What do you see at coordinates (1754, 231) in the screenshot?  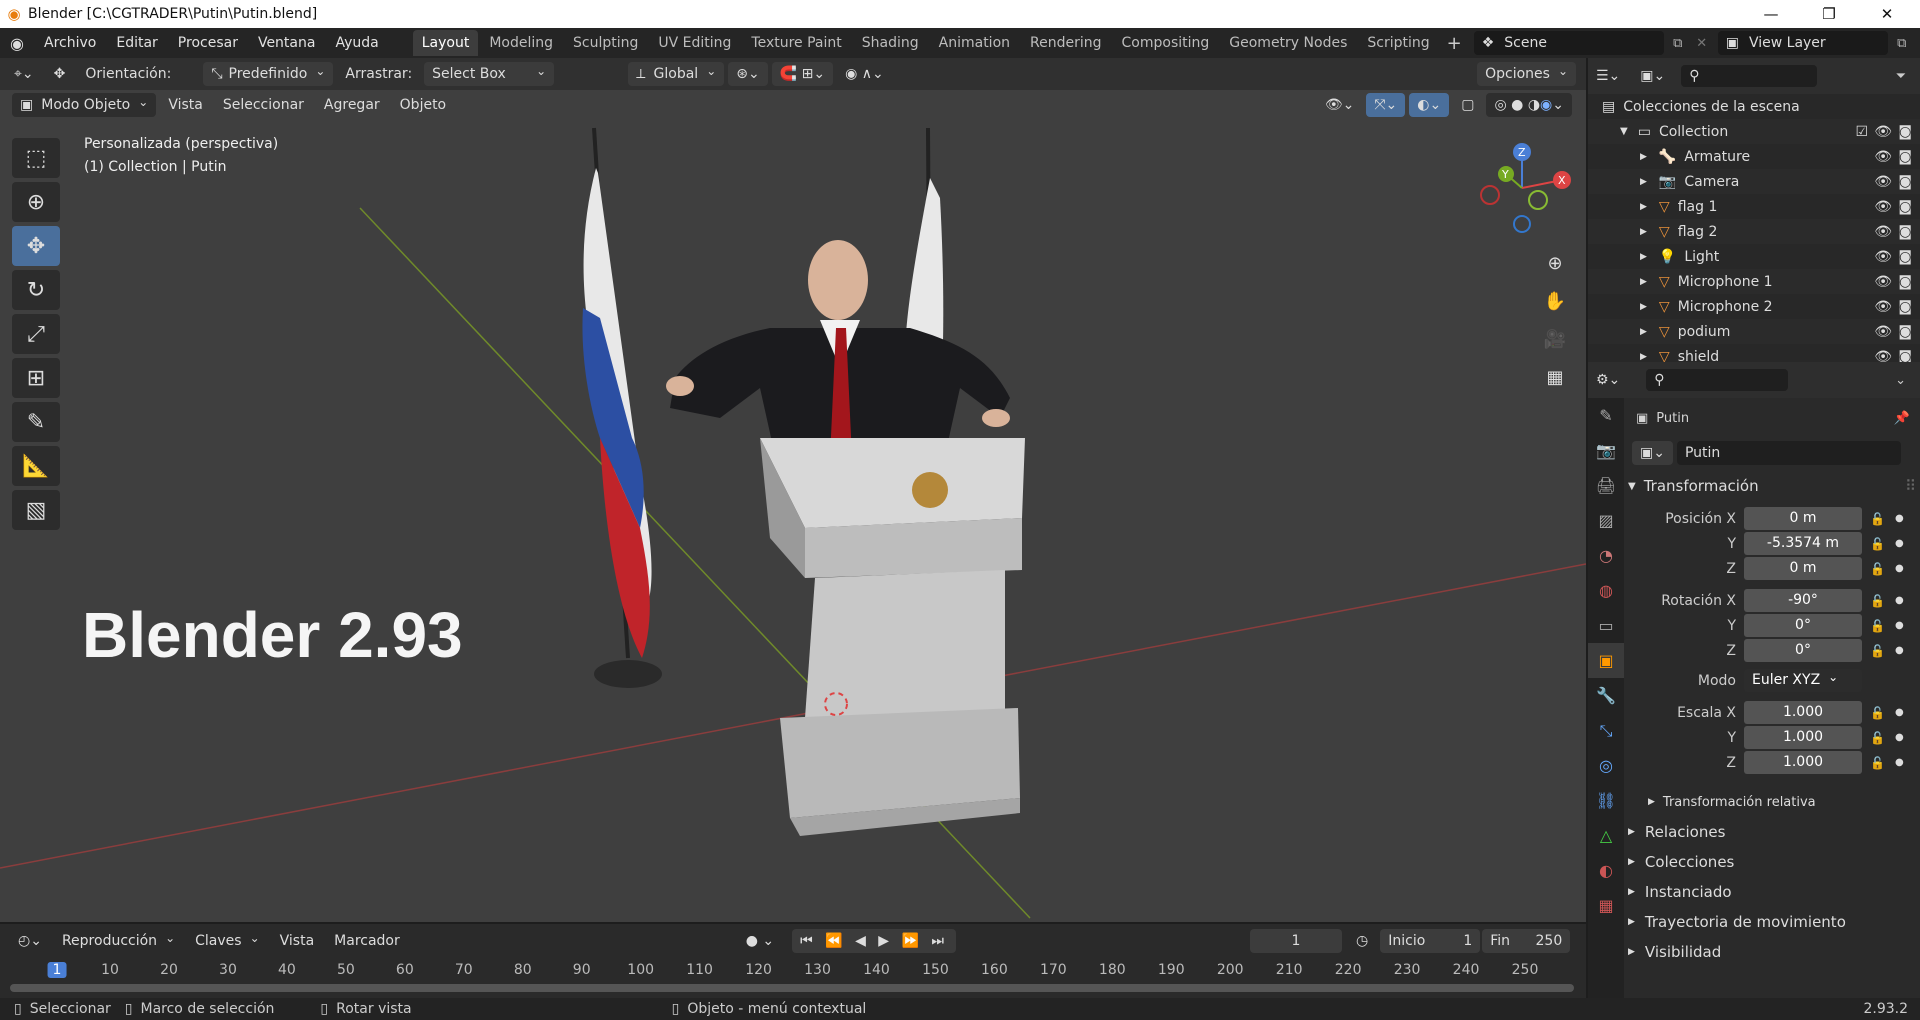 I see `outliner-item: ▶ ▽ flag 2 👁 ◙` at bounding box center [1754, 231].